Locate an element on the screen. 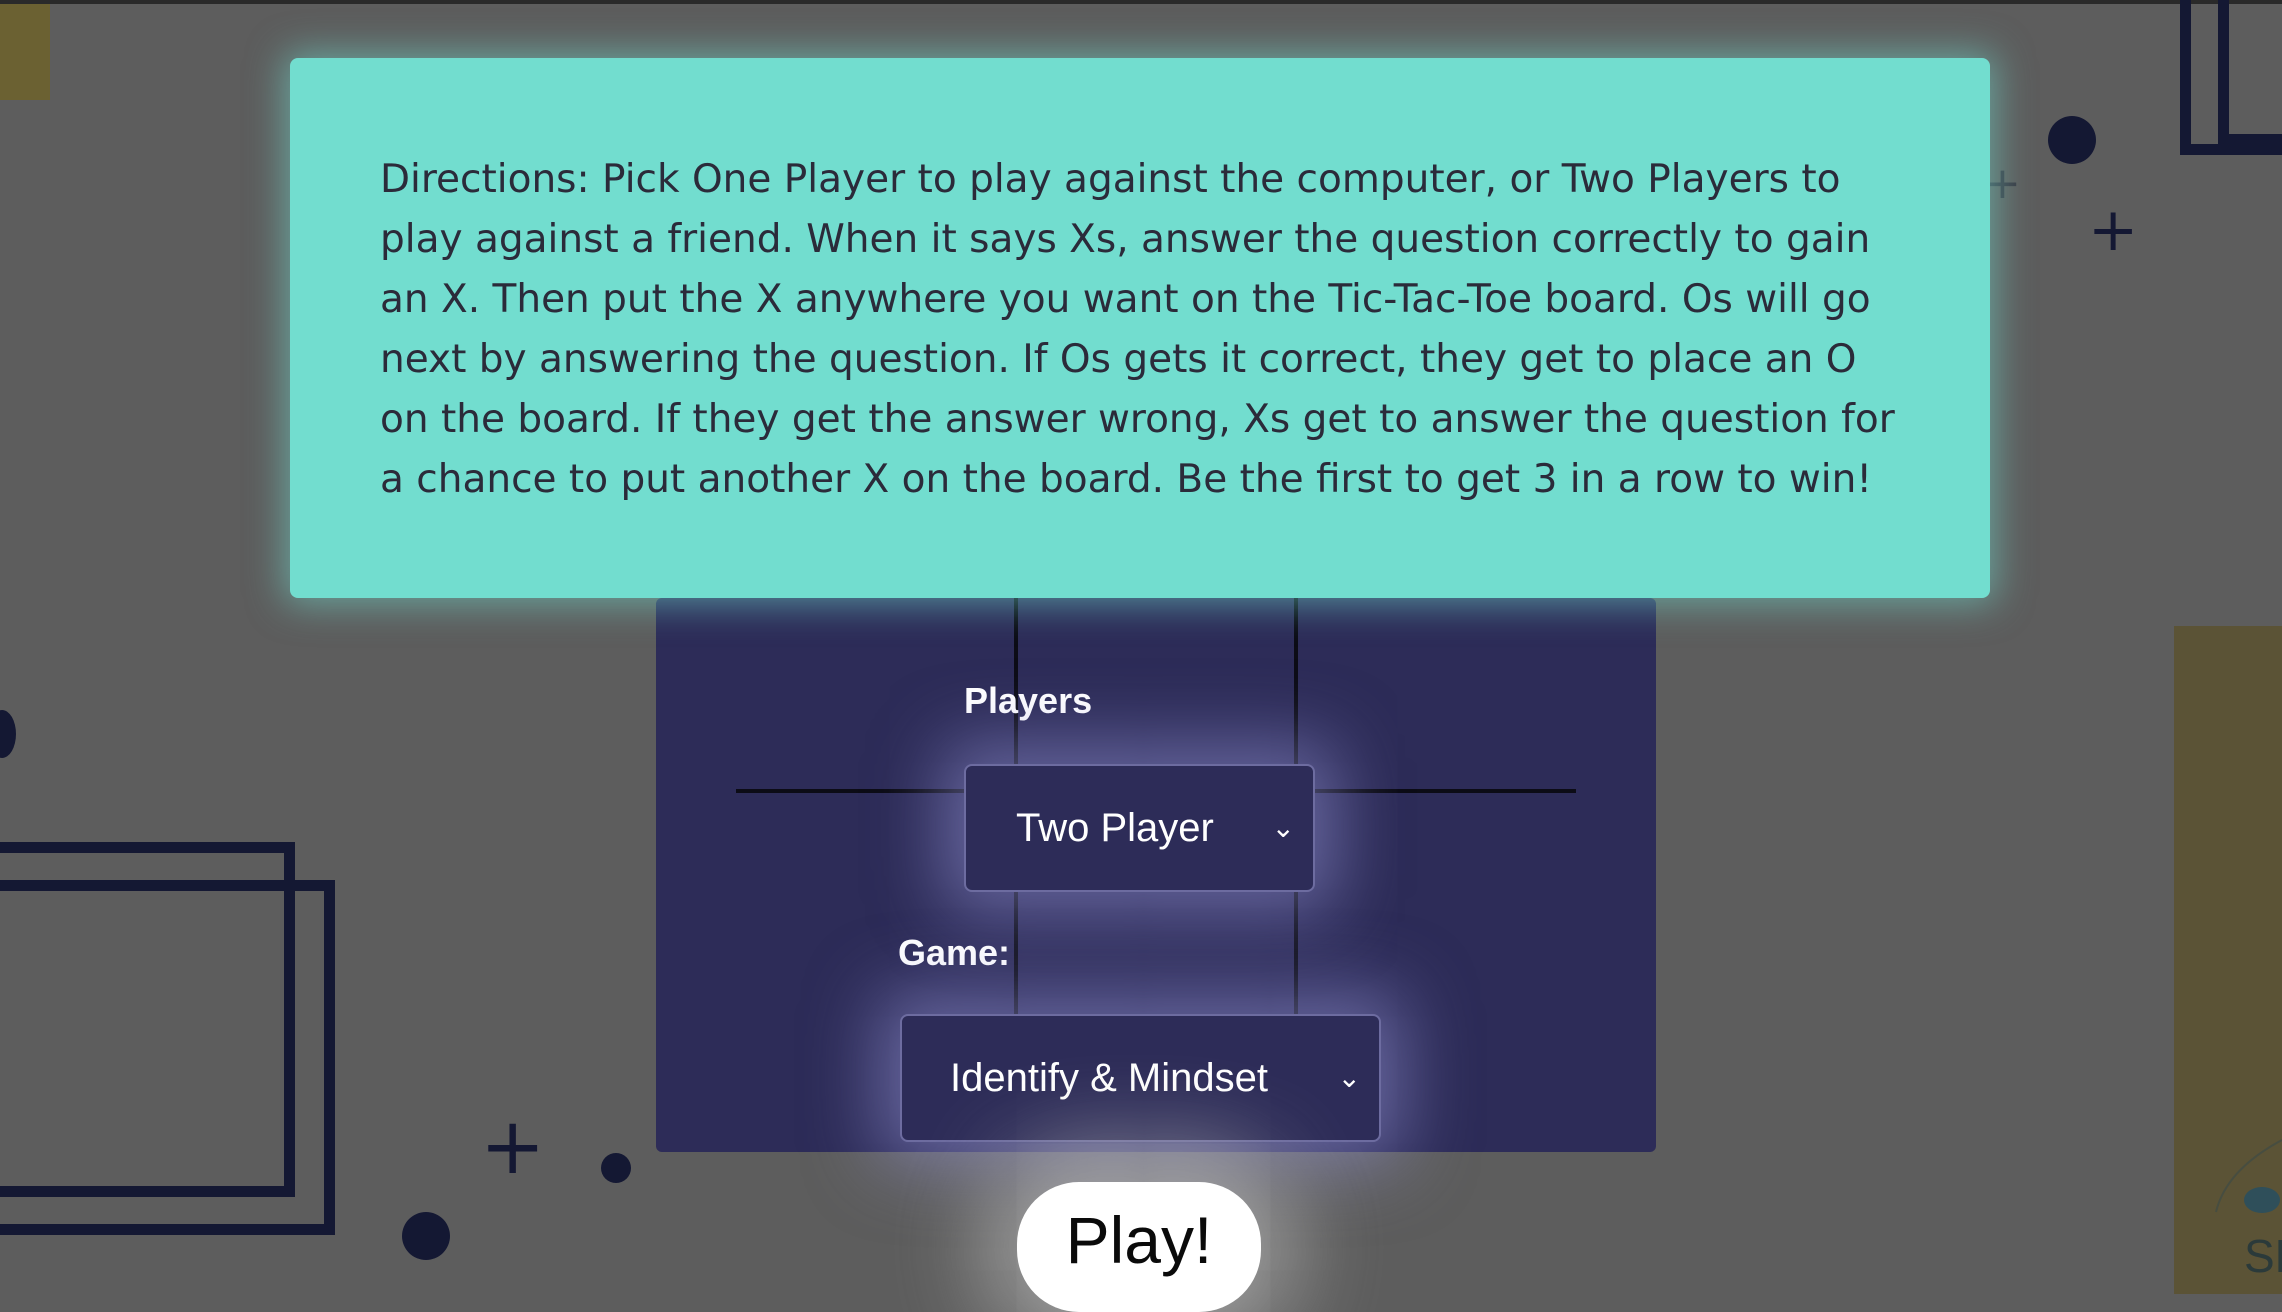  players-label: Players is located at coordinates (1028, 700).